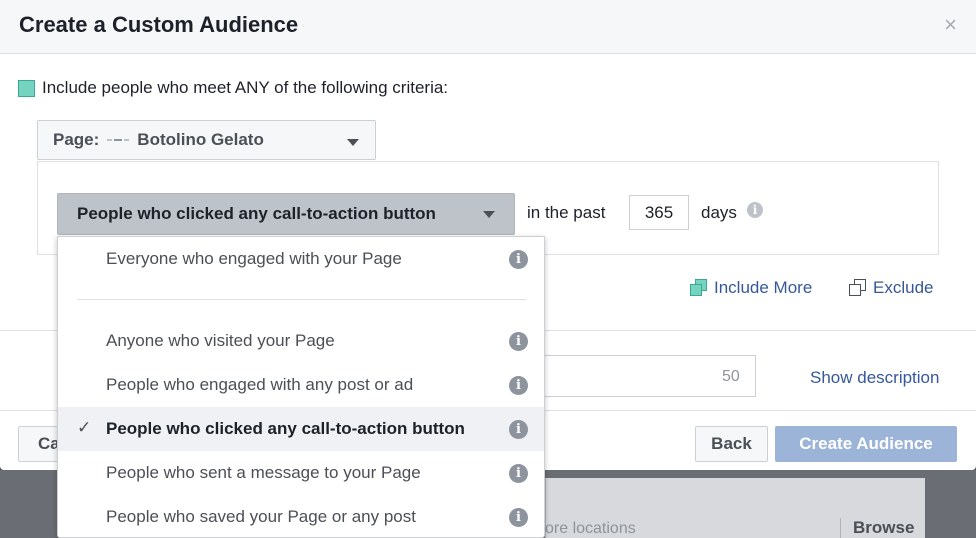 The image size is (976, 538). I want to click on menu-item-label: People who sent a message to your Page, so click(263, 472).